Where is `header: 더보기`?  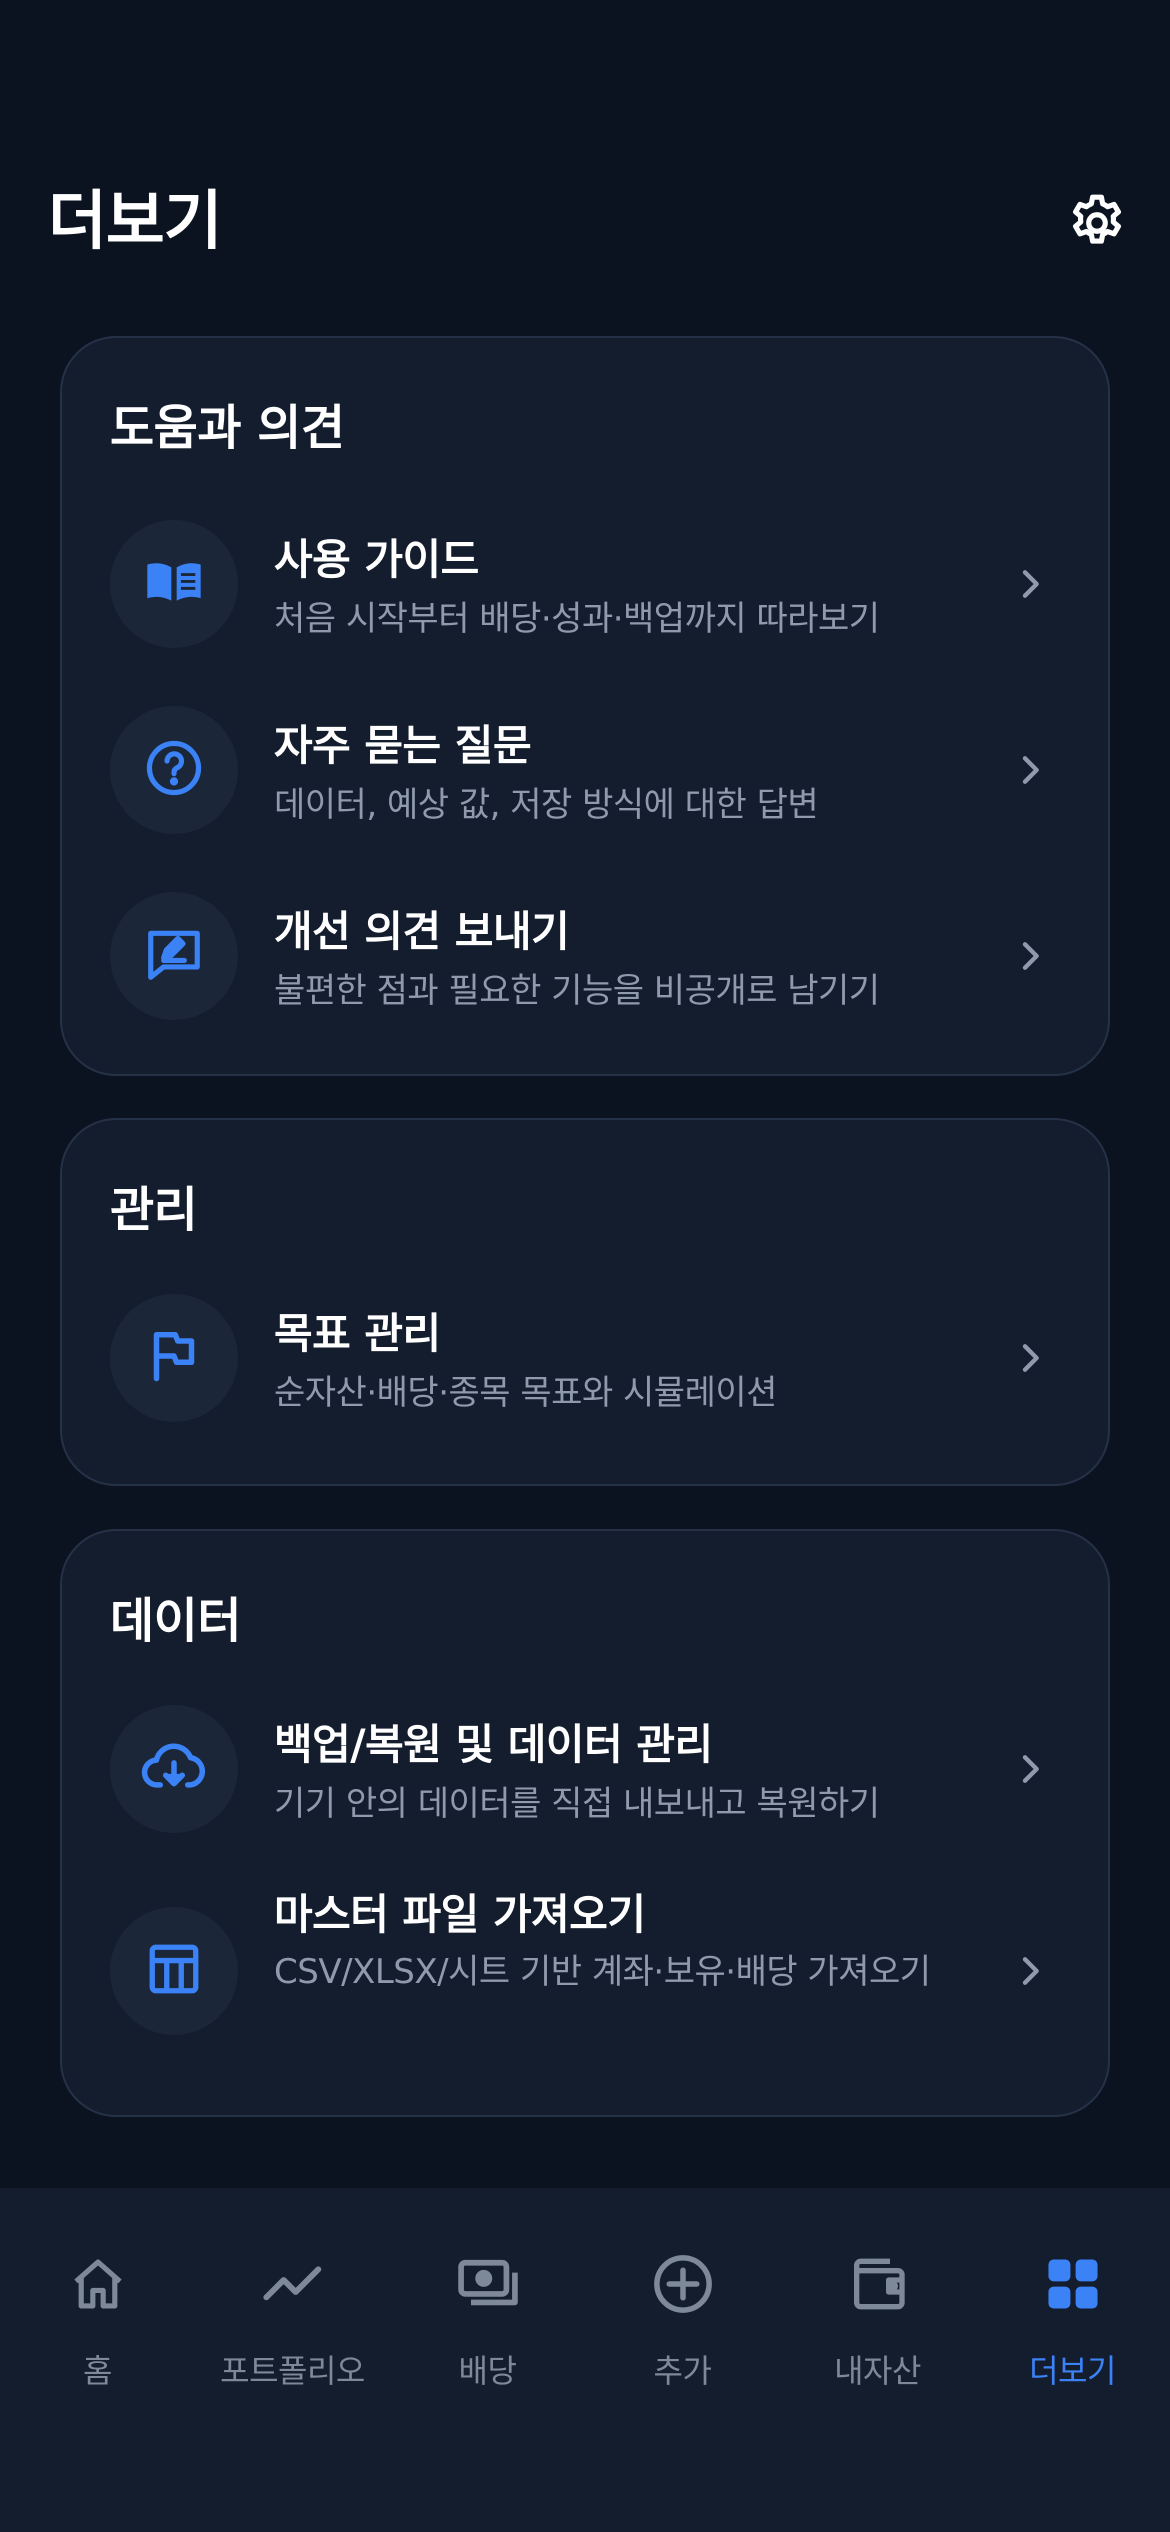 header: 더보기 is located at coordinates (585, 165).